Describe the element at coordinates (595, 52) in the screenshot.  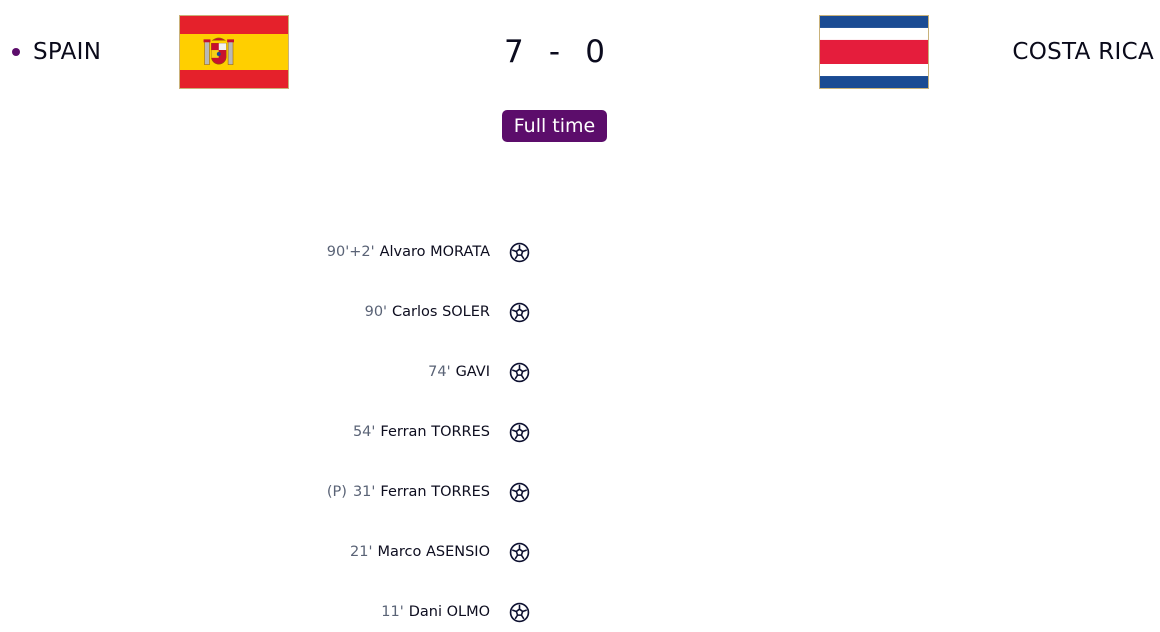
I see `away-score: 0` at that location.